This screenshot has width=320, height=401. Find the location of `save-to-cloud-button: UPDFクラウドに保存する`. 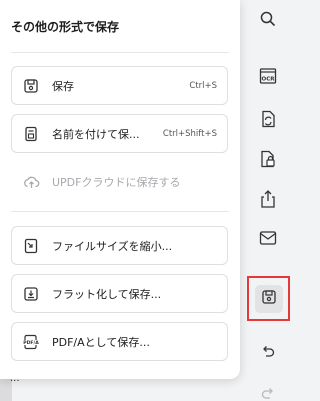

save-to-cloud-button: UPDFクラウドに保存する is located at coordinates (119, 181).